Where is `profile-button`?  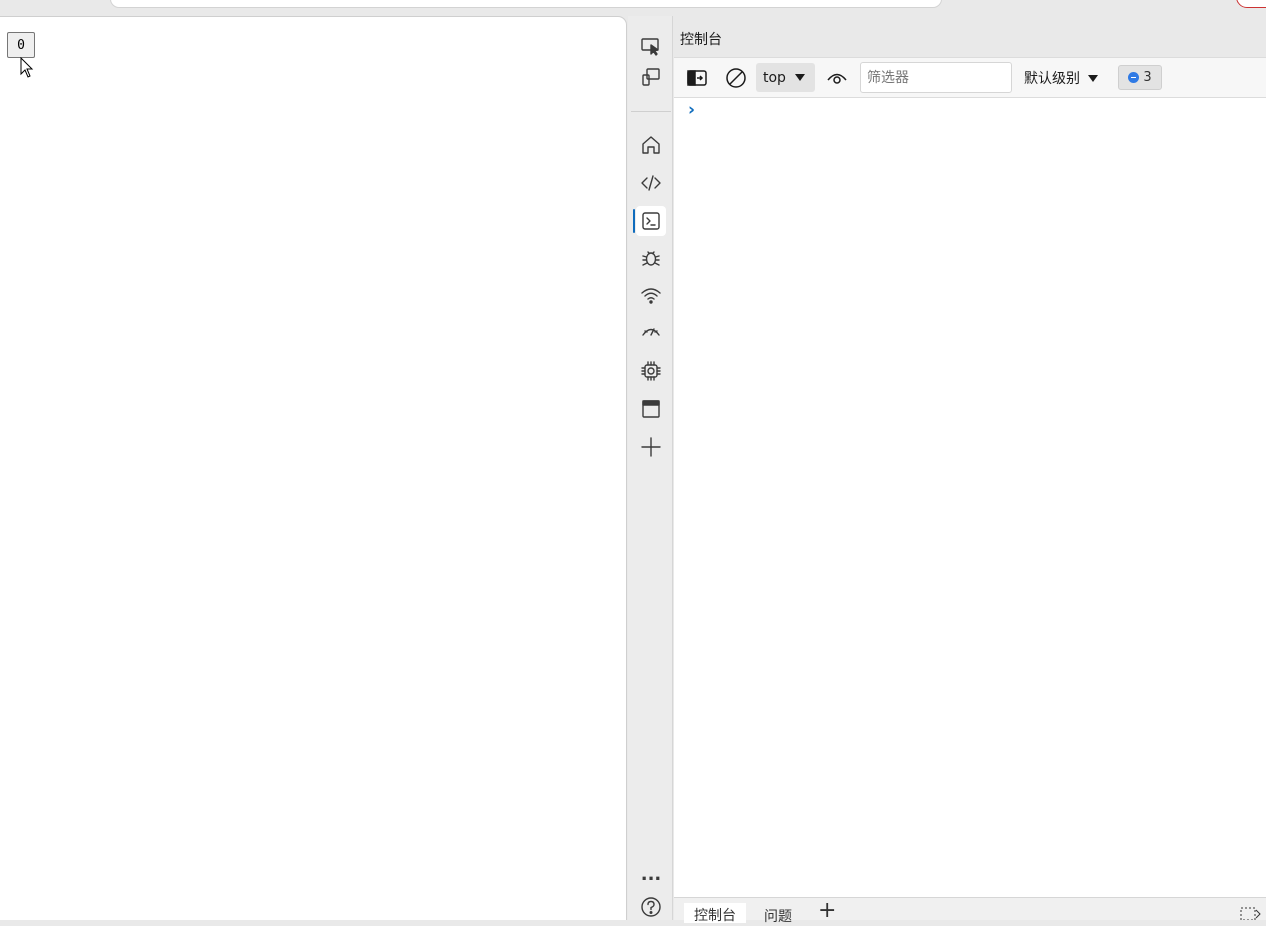 profile-button is located at coordinates (1251, 4).